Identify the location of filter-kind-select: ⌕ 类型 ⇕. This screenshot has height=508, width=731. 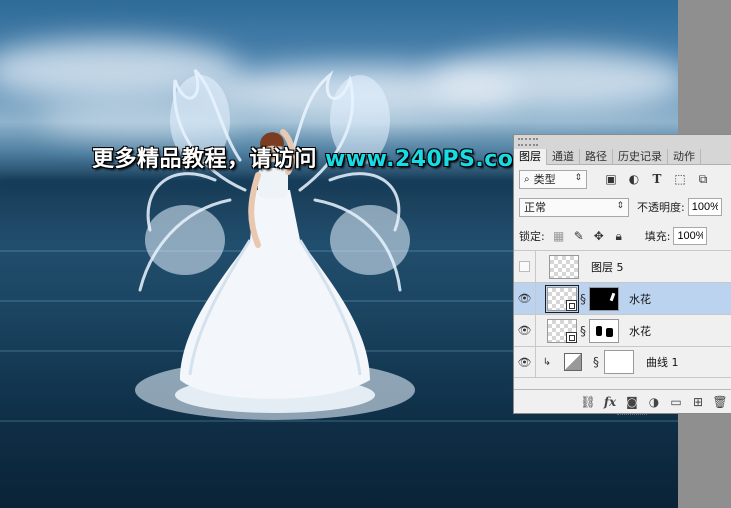
(553, 179).